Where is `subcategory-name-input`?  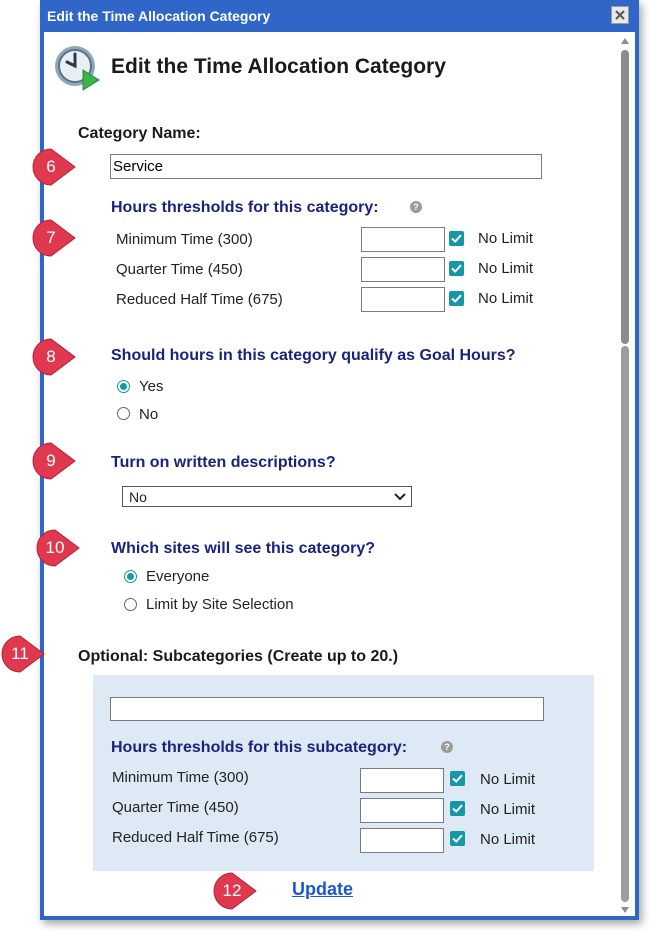
subcategory-name-input is located at coordinates (327, 709).